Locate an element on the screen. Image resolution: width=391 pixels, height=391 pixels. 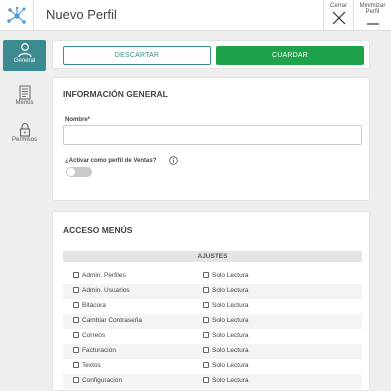
sidebar: General Menús Permisos is located at coordinates (24, 208).